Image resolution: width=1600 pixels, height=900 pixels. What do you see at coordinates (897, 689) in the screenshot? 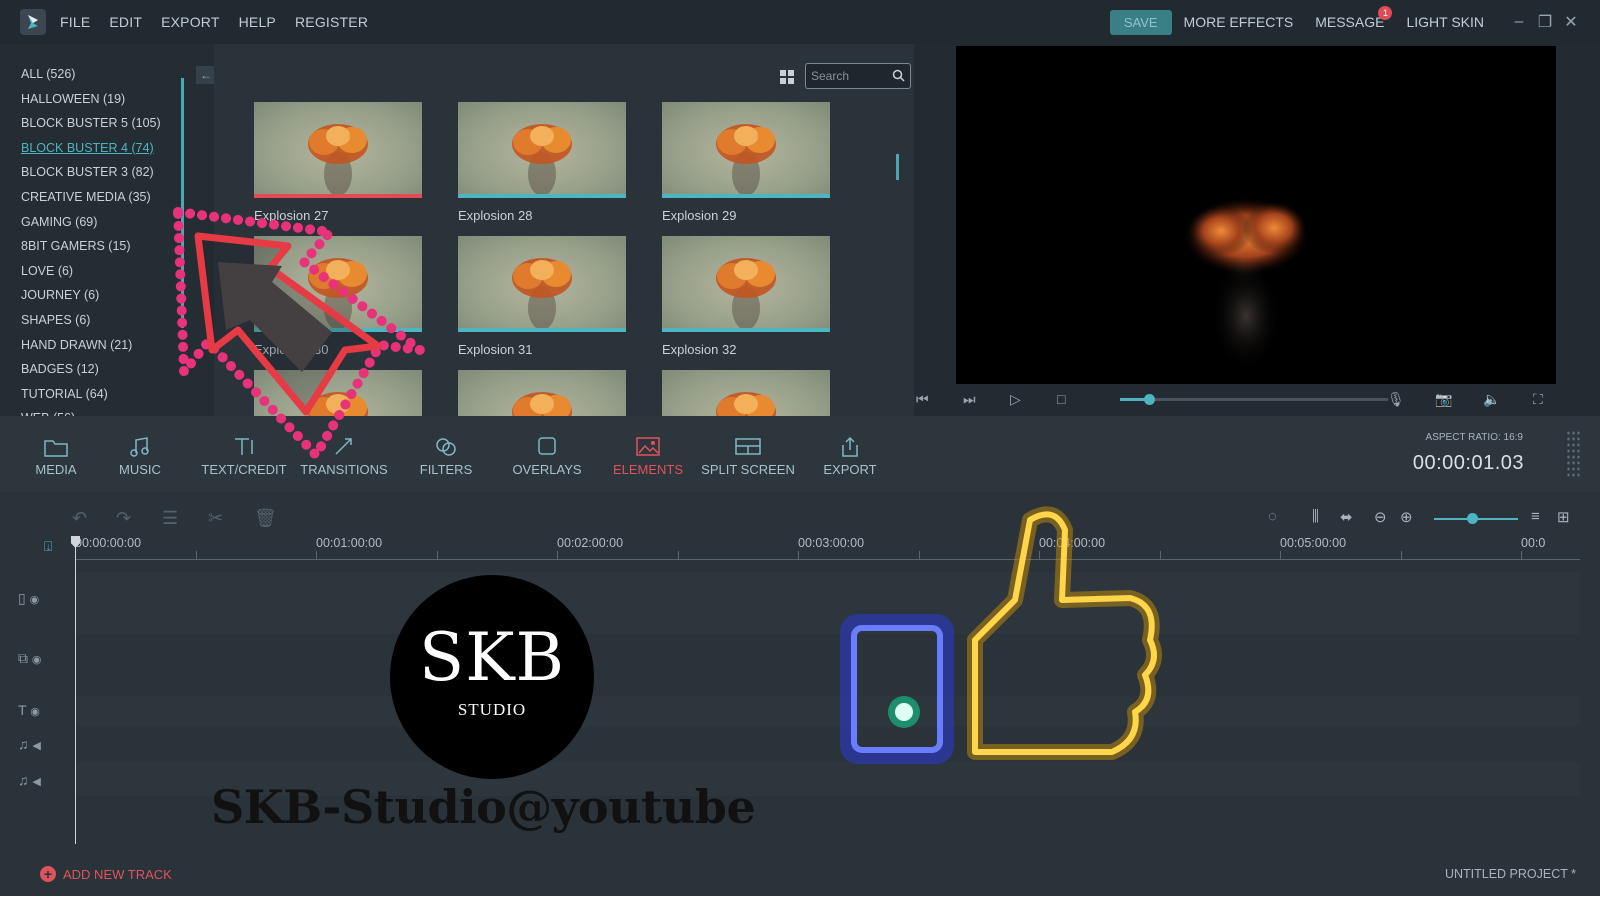
I see `neon-phone-icon` at bounding box center [897, 689].